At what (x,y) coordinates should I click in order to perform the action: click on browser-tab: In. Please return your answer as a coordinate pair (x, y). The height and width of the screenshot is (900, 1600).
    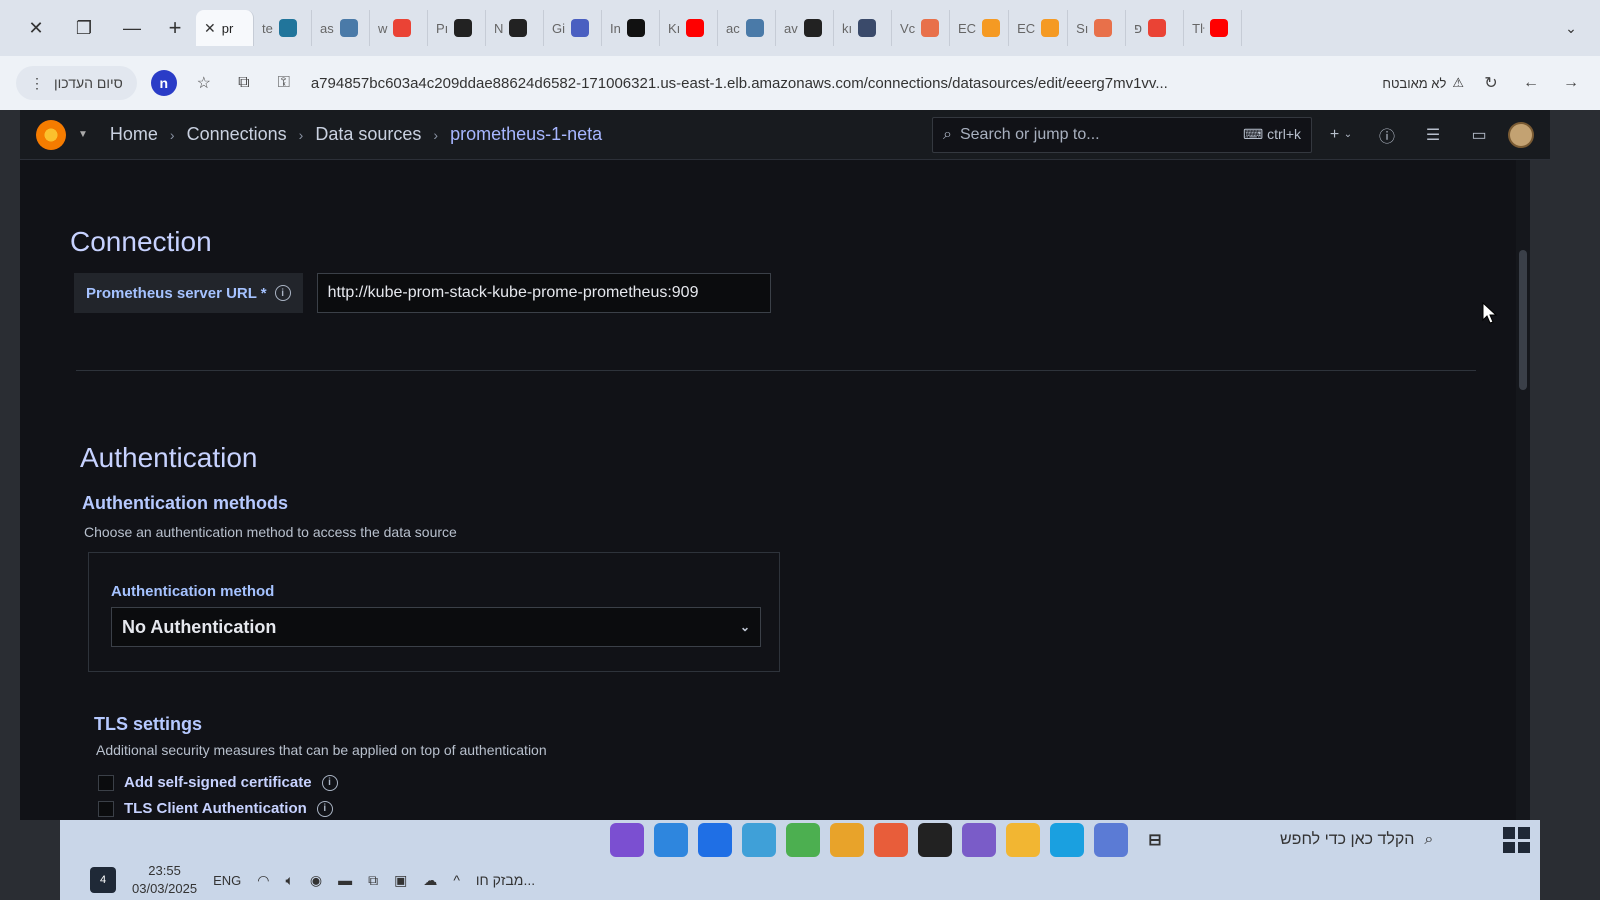
    Looking at the image, I should click on (631, 28).